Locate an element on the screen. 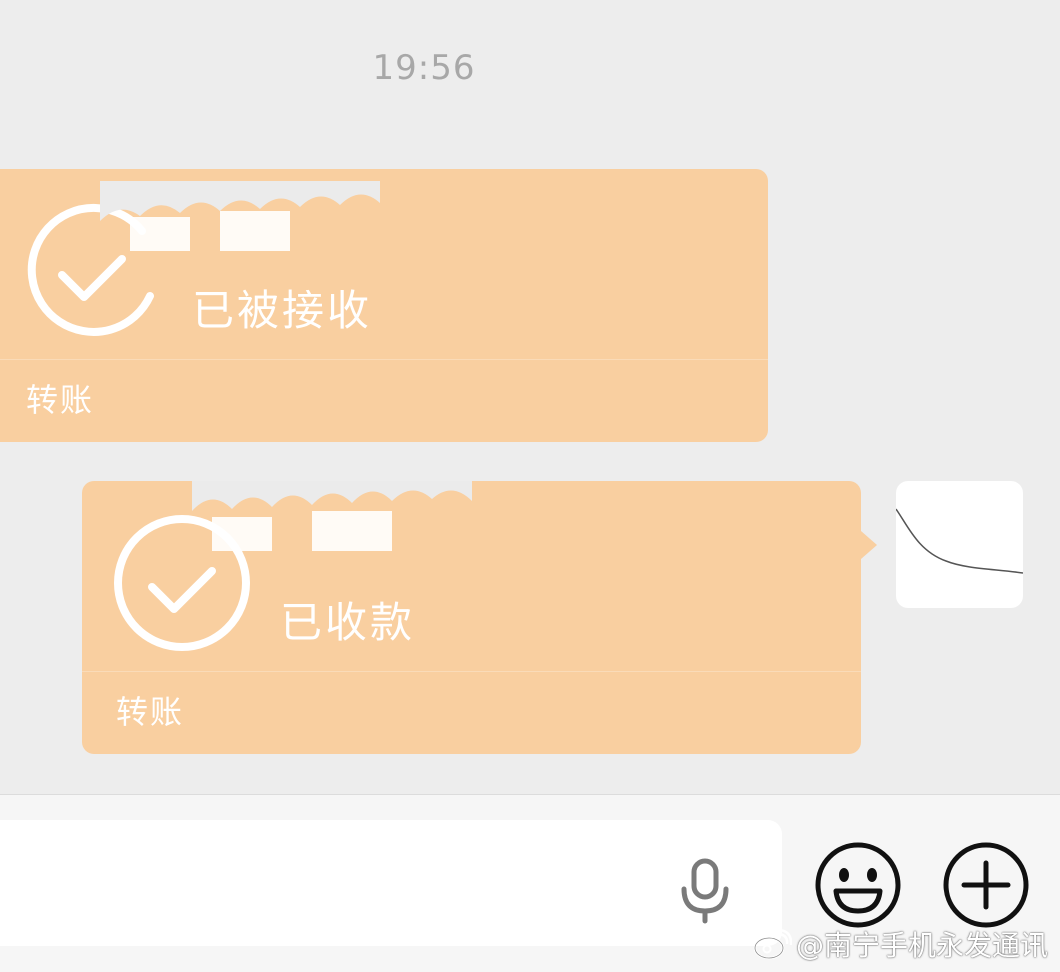 This screenshot has width=1060, height=972. transfer-status-text: 已被接收 is located at coordinates (282, 310).